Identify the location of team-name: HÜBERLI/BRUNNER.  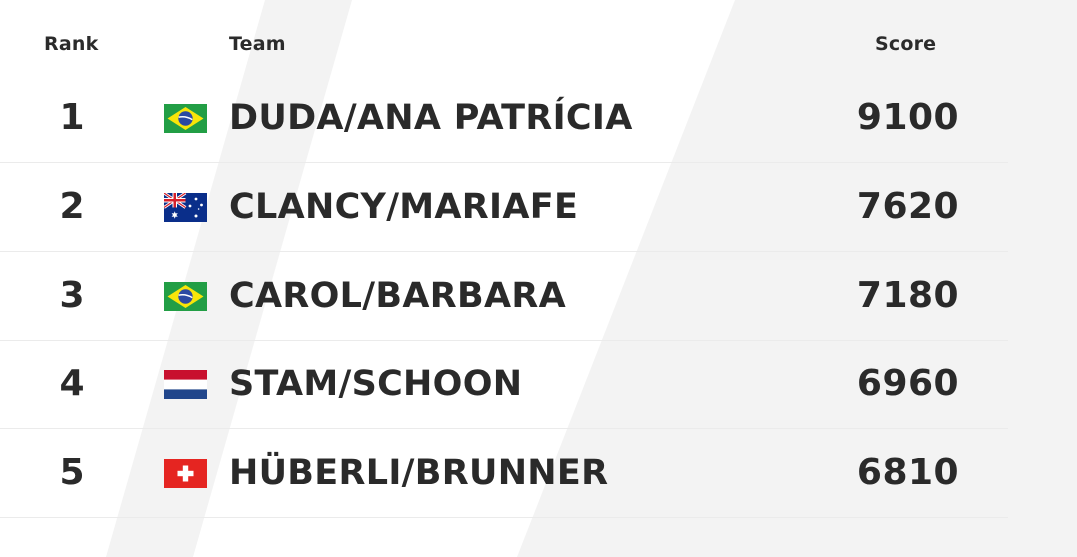
(418, 473).